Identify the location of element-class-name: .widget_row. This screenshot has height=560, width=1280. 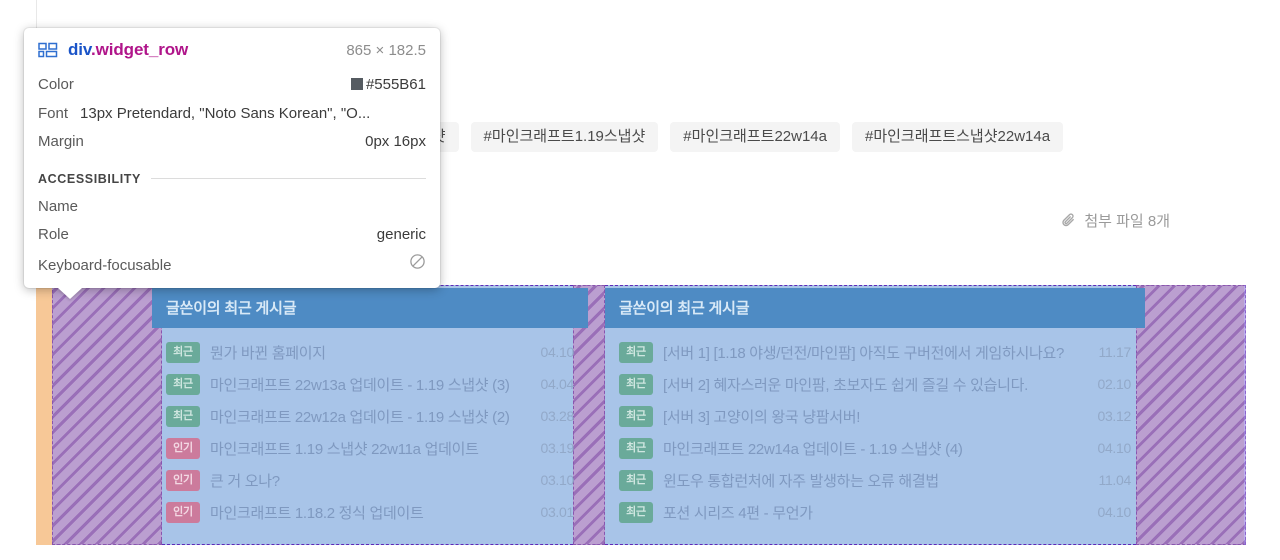
(140, 49).